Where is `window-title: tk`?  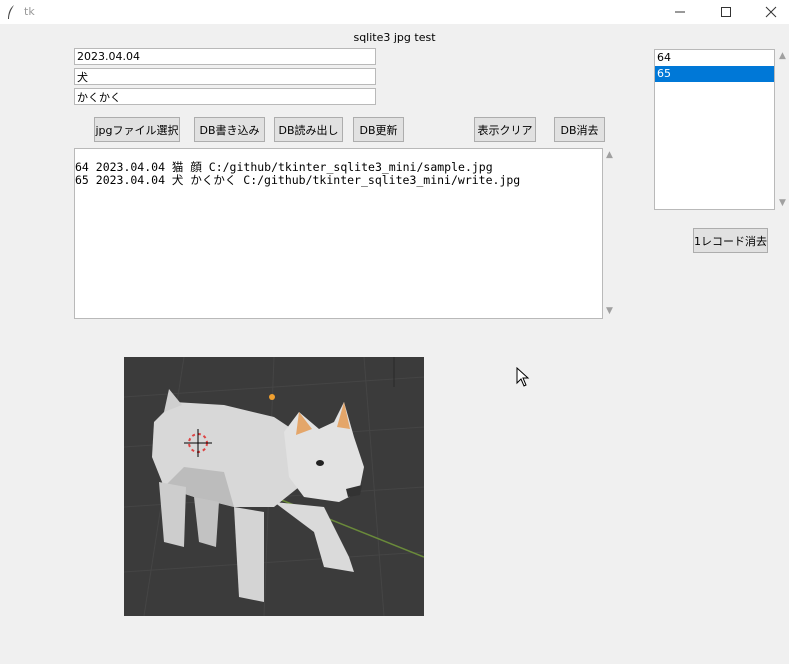 window-title: tk is located at coordinates (29, 11).